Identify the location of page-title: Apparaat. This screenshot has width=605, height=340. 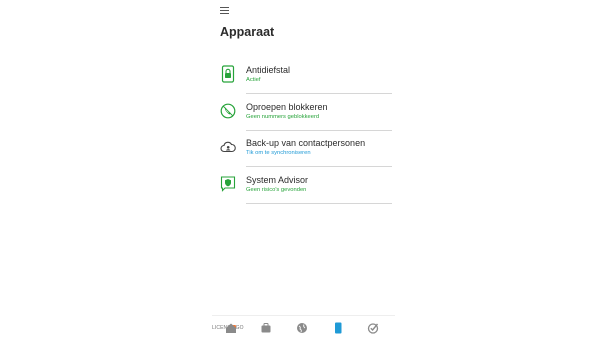
(247, 32).